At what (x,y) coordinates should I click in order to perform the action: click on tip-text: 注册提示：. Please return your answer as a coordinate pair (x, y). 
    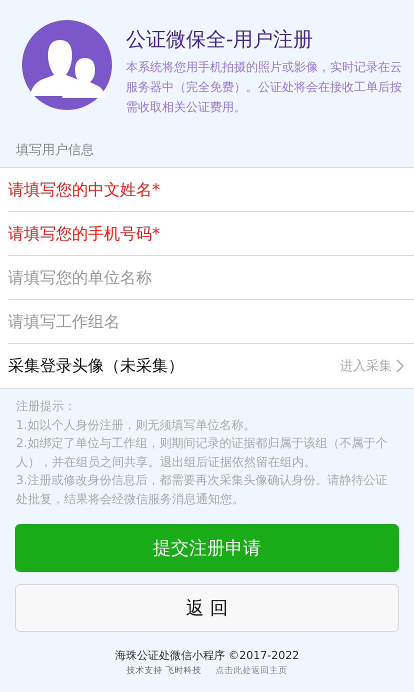
    Looking at the image, I should click on (46, 406).